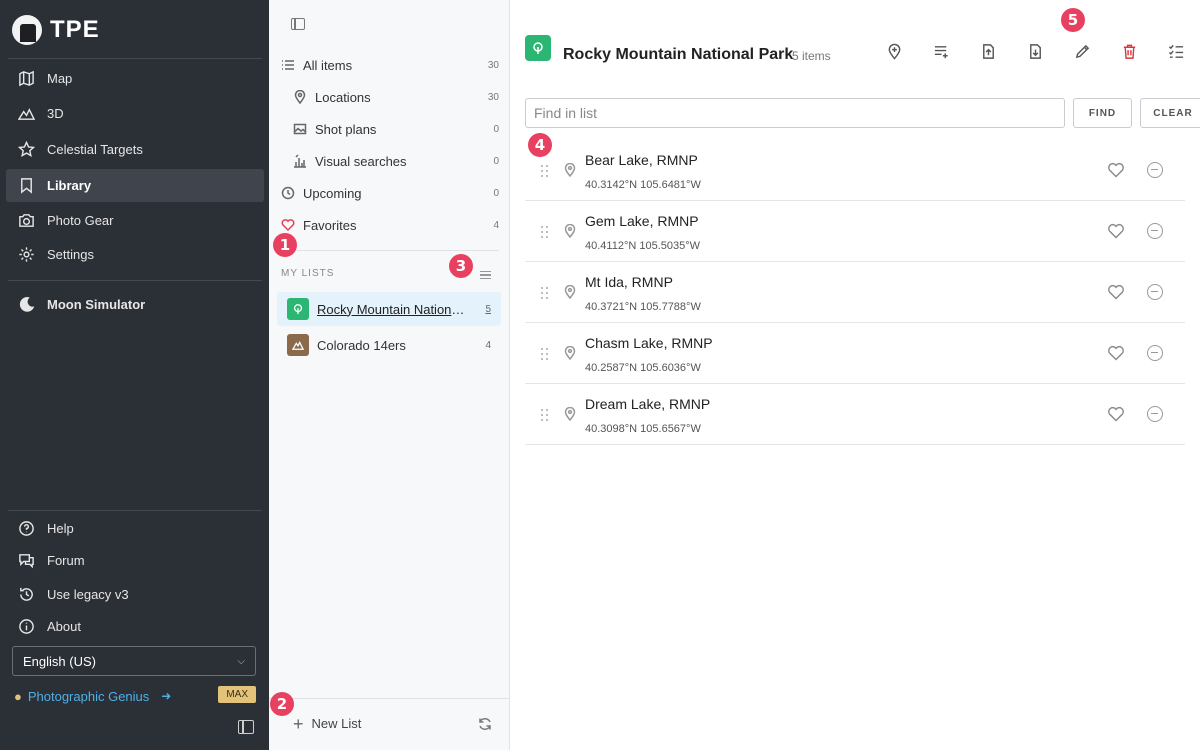 This screenshot has height=750, width=1200. What do you see at coordinates (336, 723) in the screenshot?
I see `new-list-label: New List` at bounding box center [336, 723].